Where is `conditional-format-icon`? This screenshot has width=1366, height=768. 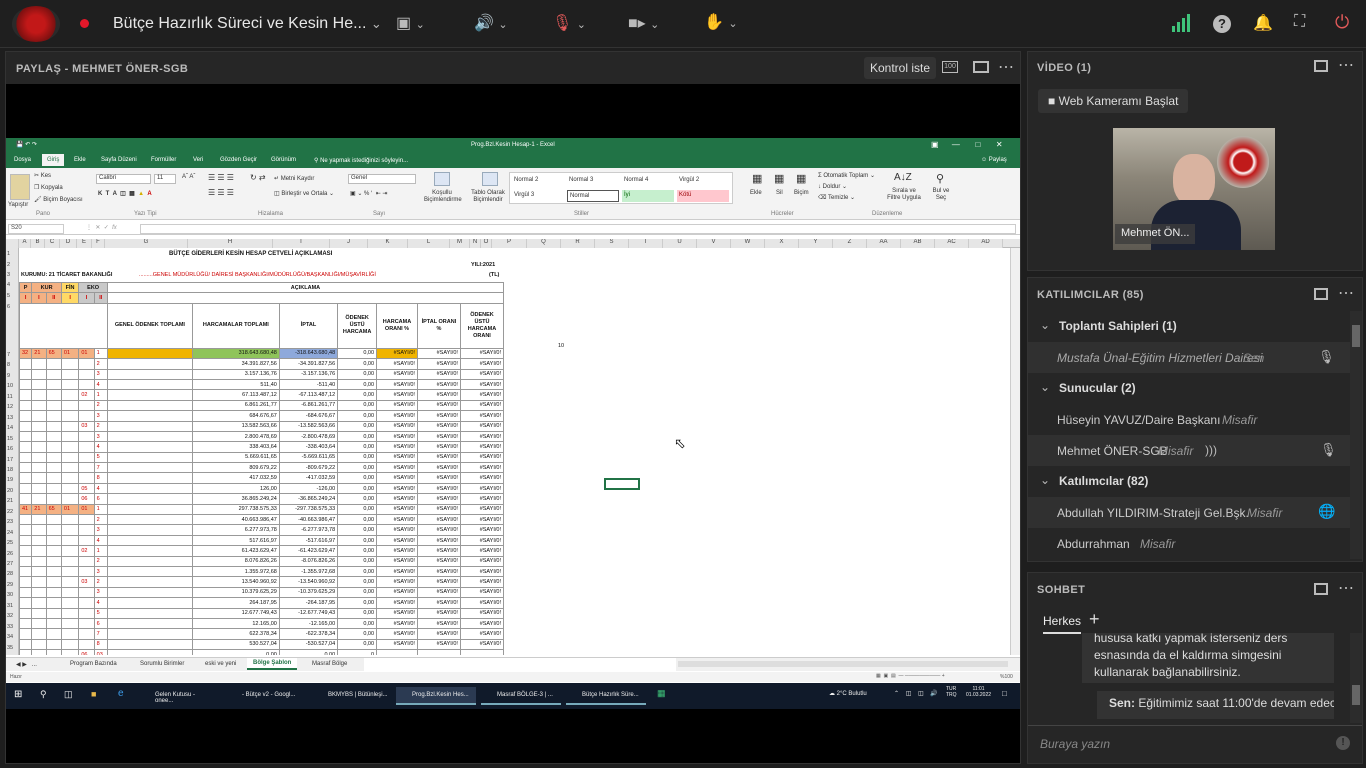
conditional-format-icon is located at coordinates (442, 179).